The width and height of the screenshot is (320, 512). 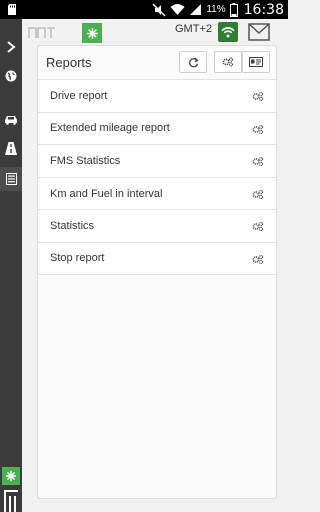 I want to click on report-list-icon, so click(x=11, y=179).